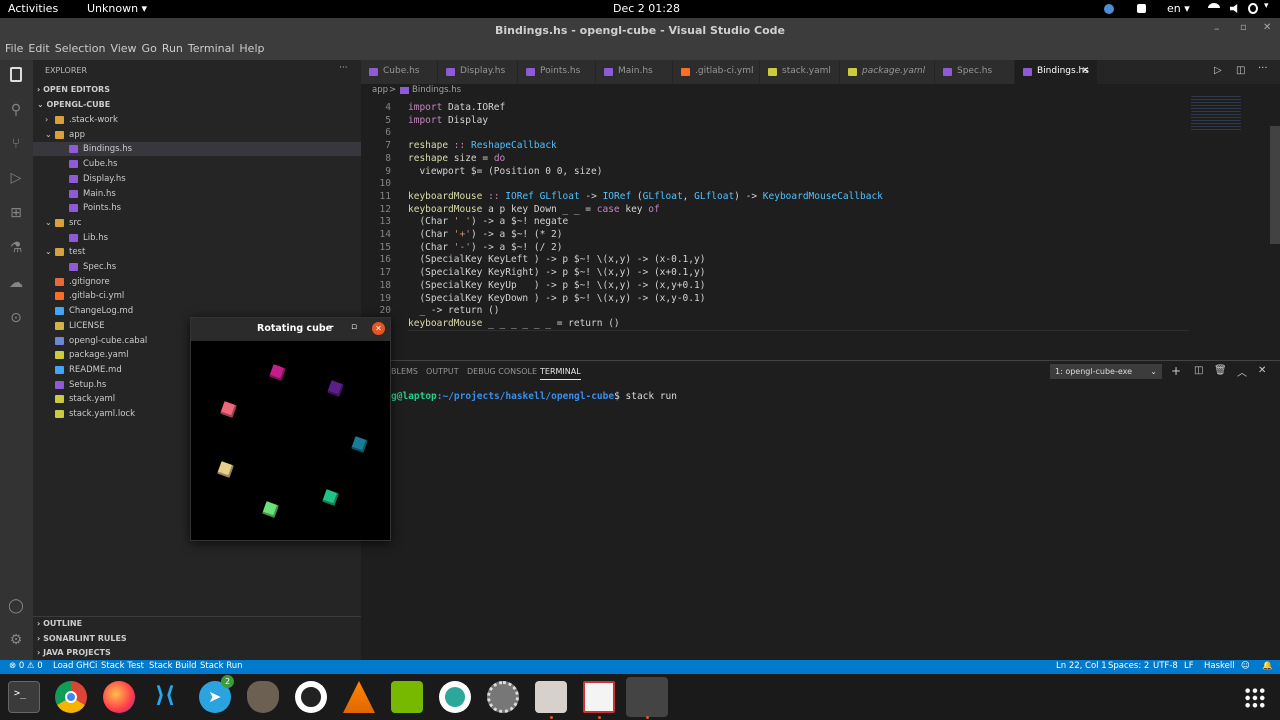 The width and height of the screenshot is (1280, 720). What do you see at coordinates (33, 8) in the screenshot?
I see `activities-button: Activities` at bounding box center [33, 8].